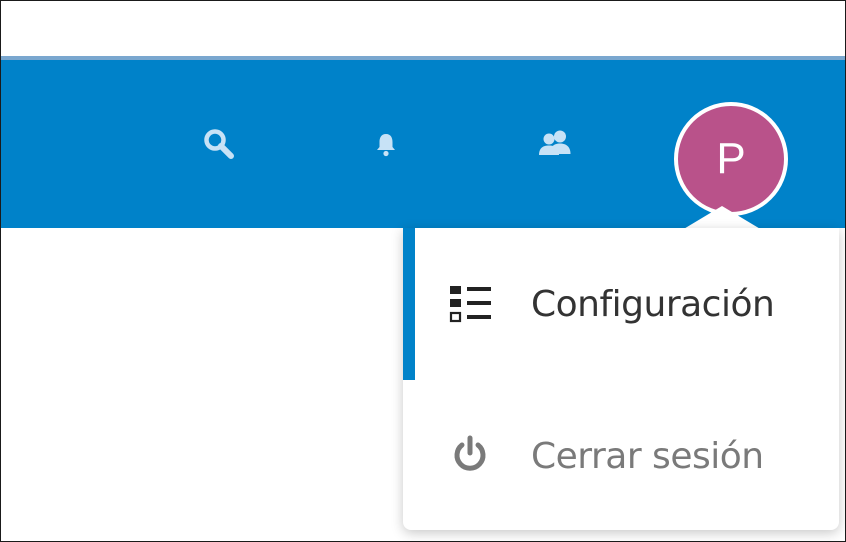  What do you see at coordinates (722, 218) in the screenshot?
I see `dropdown-caret` at bounding box center [722, 218].